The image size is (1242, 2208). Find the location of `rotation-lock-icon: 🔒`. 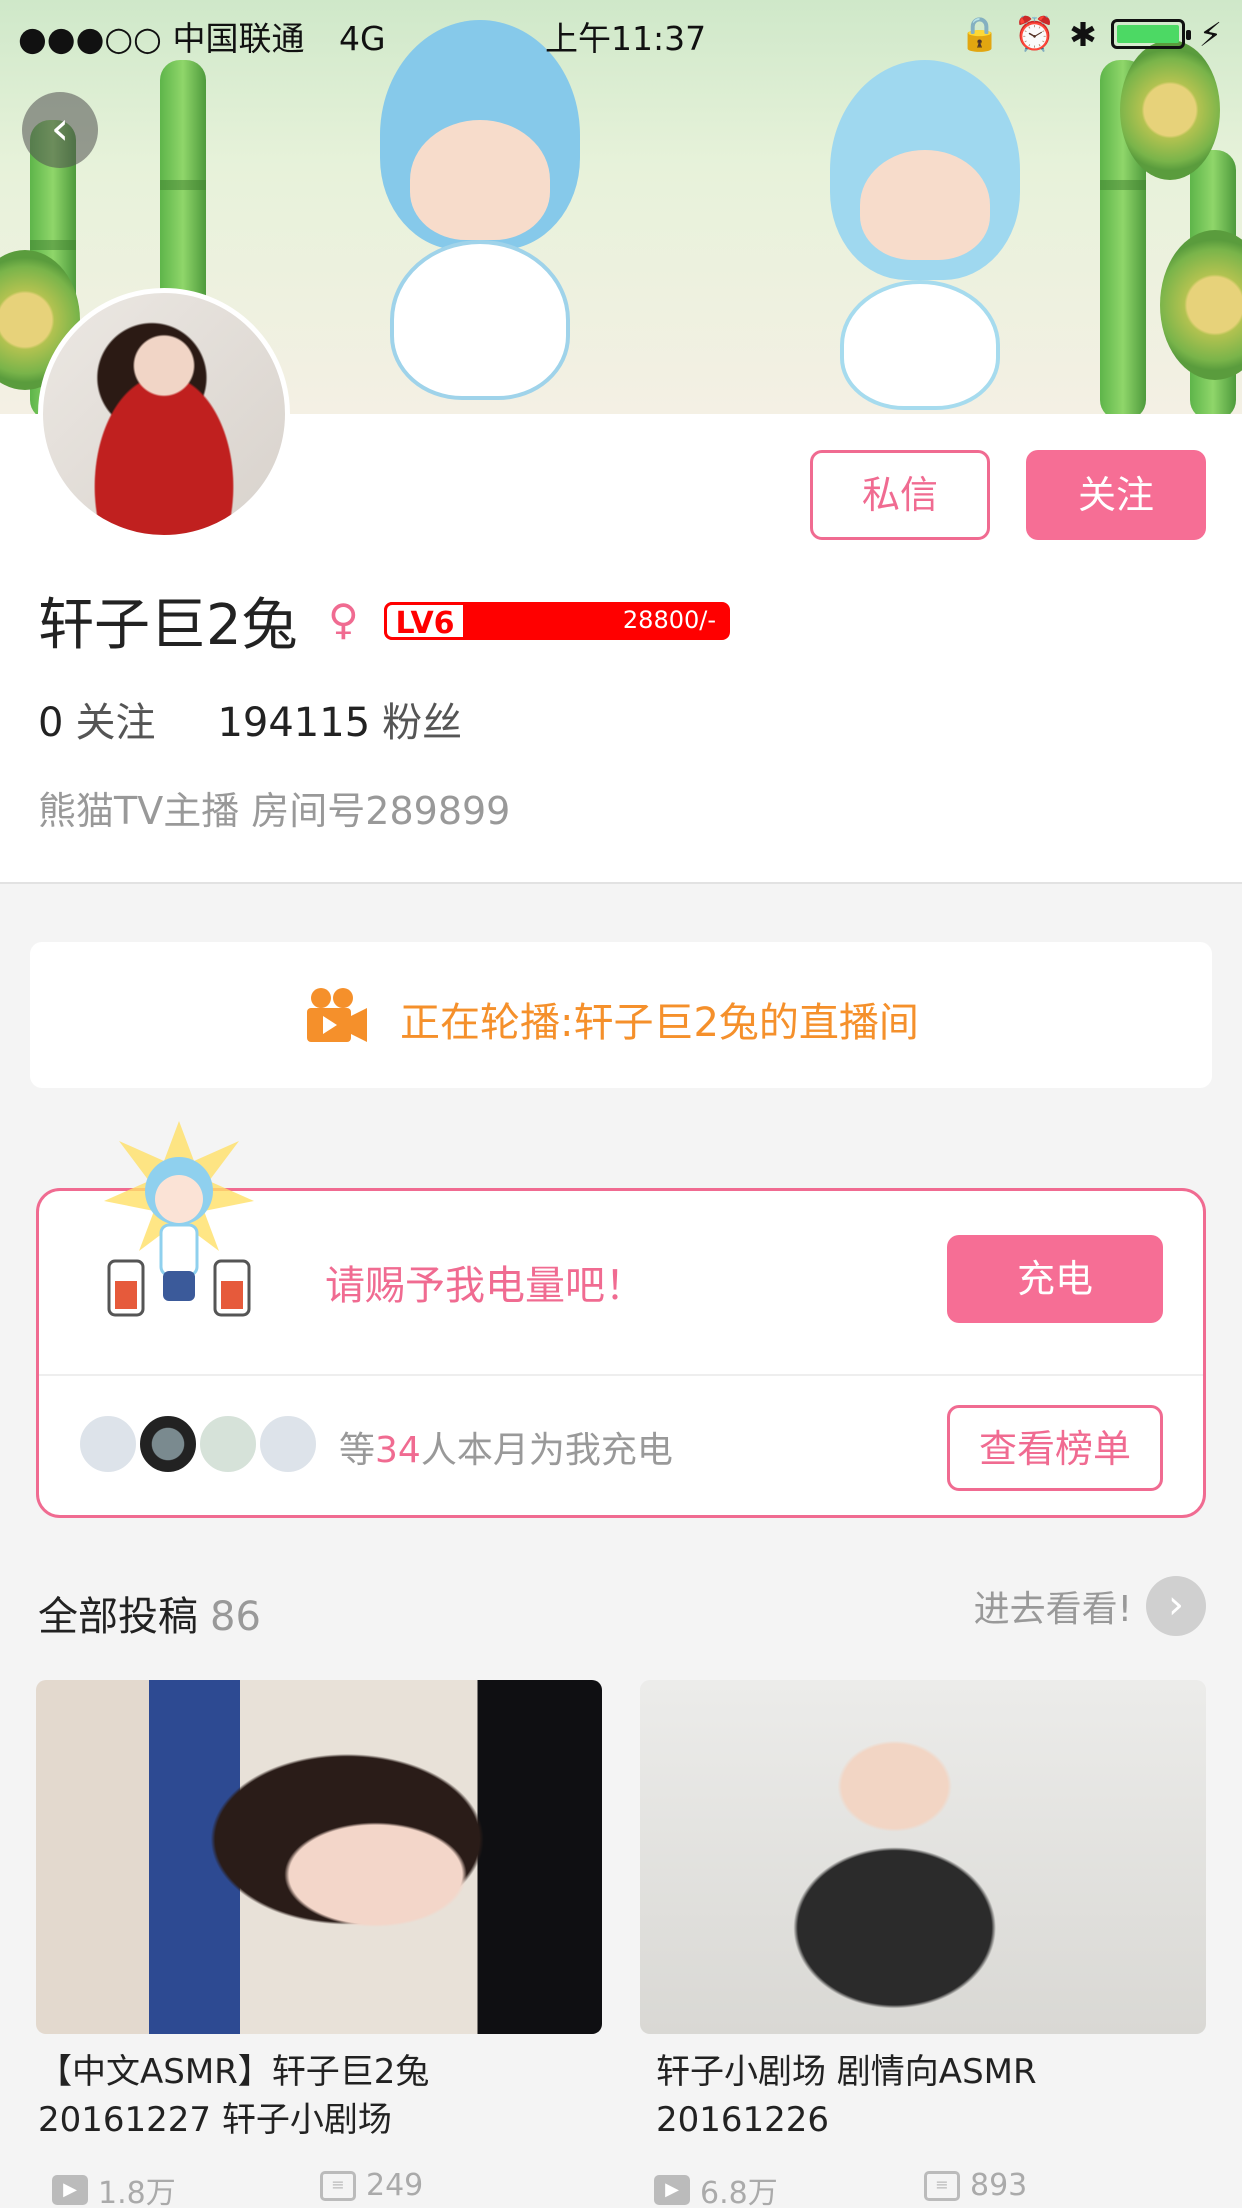

rotation-lock-icon: 🔒 is located at coordinates (979, 33).